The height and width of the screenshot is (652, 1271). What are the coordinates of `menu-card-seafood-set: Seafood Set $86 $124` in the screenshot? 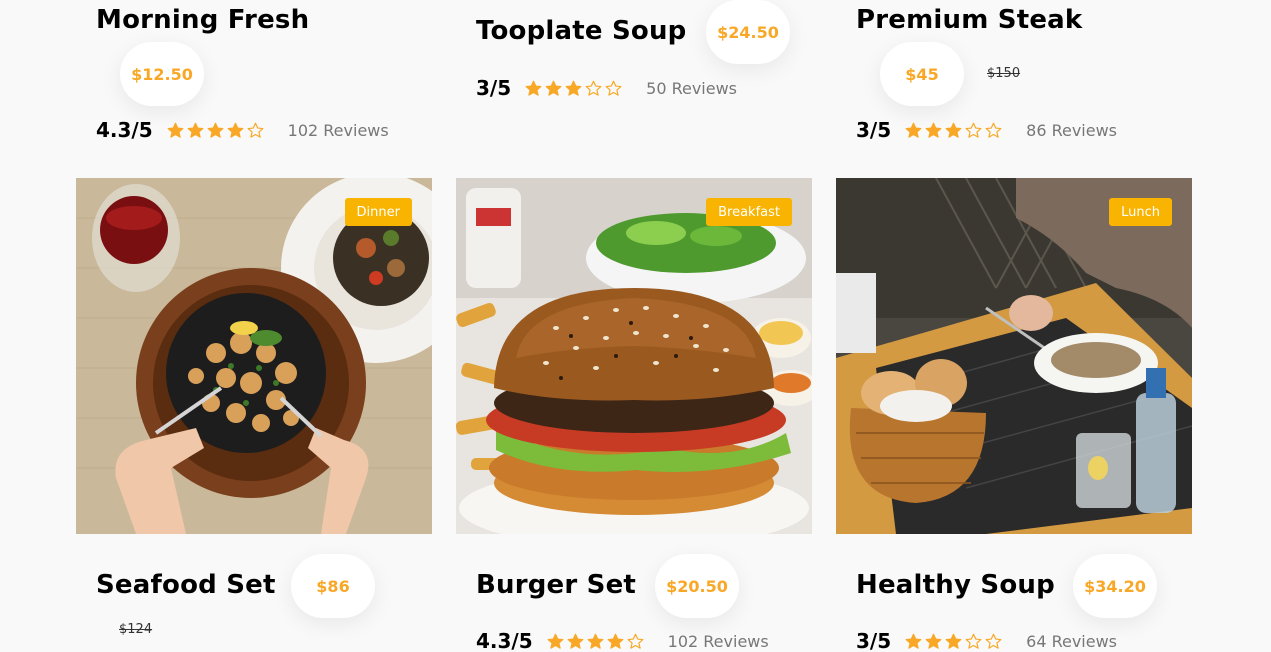 It's located at (254, 593).